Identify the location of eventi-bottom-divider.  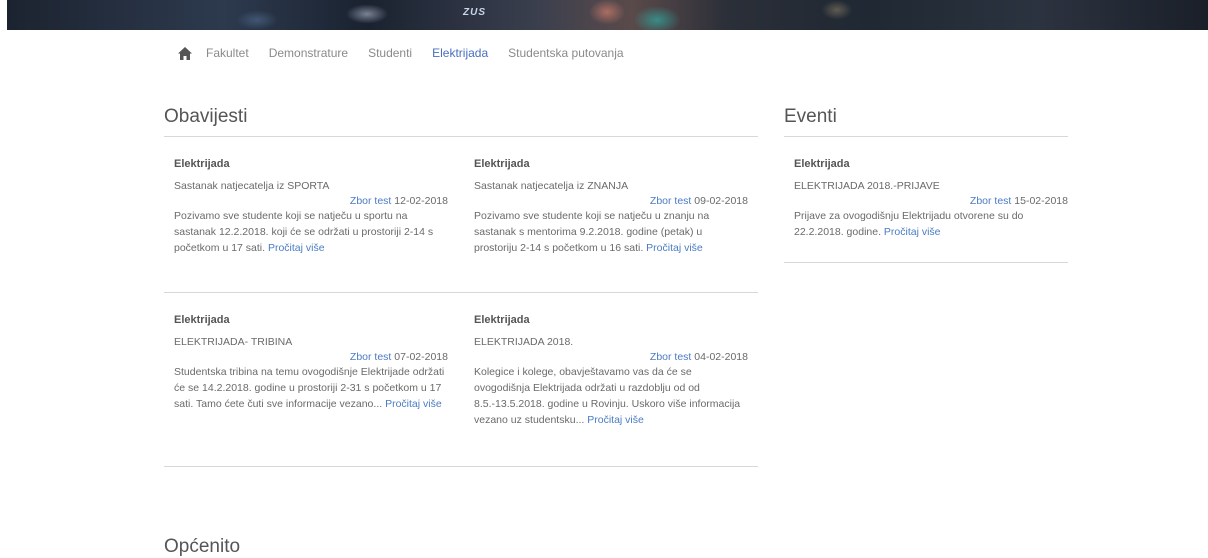
(926, 262).